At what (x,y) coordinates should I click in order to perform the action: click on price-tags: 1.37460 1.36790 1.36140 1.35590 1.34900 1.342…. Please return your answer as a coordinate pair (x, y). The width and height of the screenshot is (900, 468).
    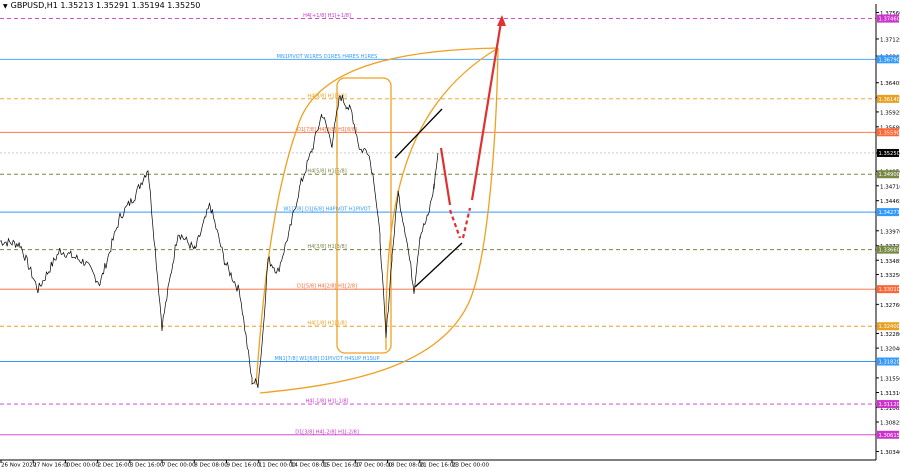
    Looking at the image, I should click on (888, 226).